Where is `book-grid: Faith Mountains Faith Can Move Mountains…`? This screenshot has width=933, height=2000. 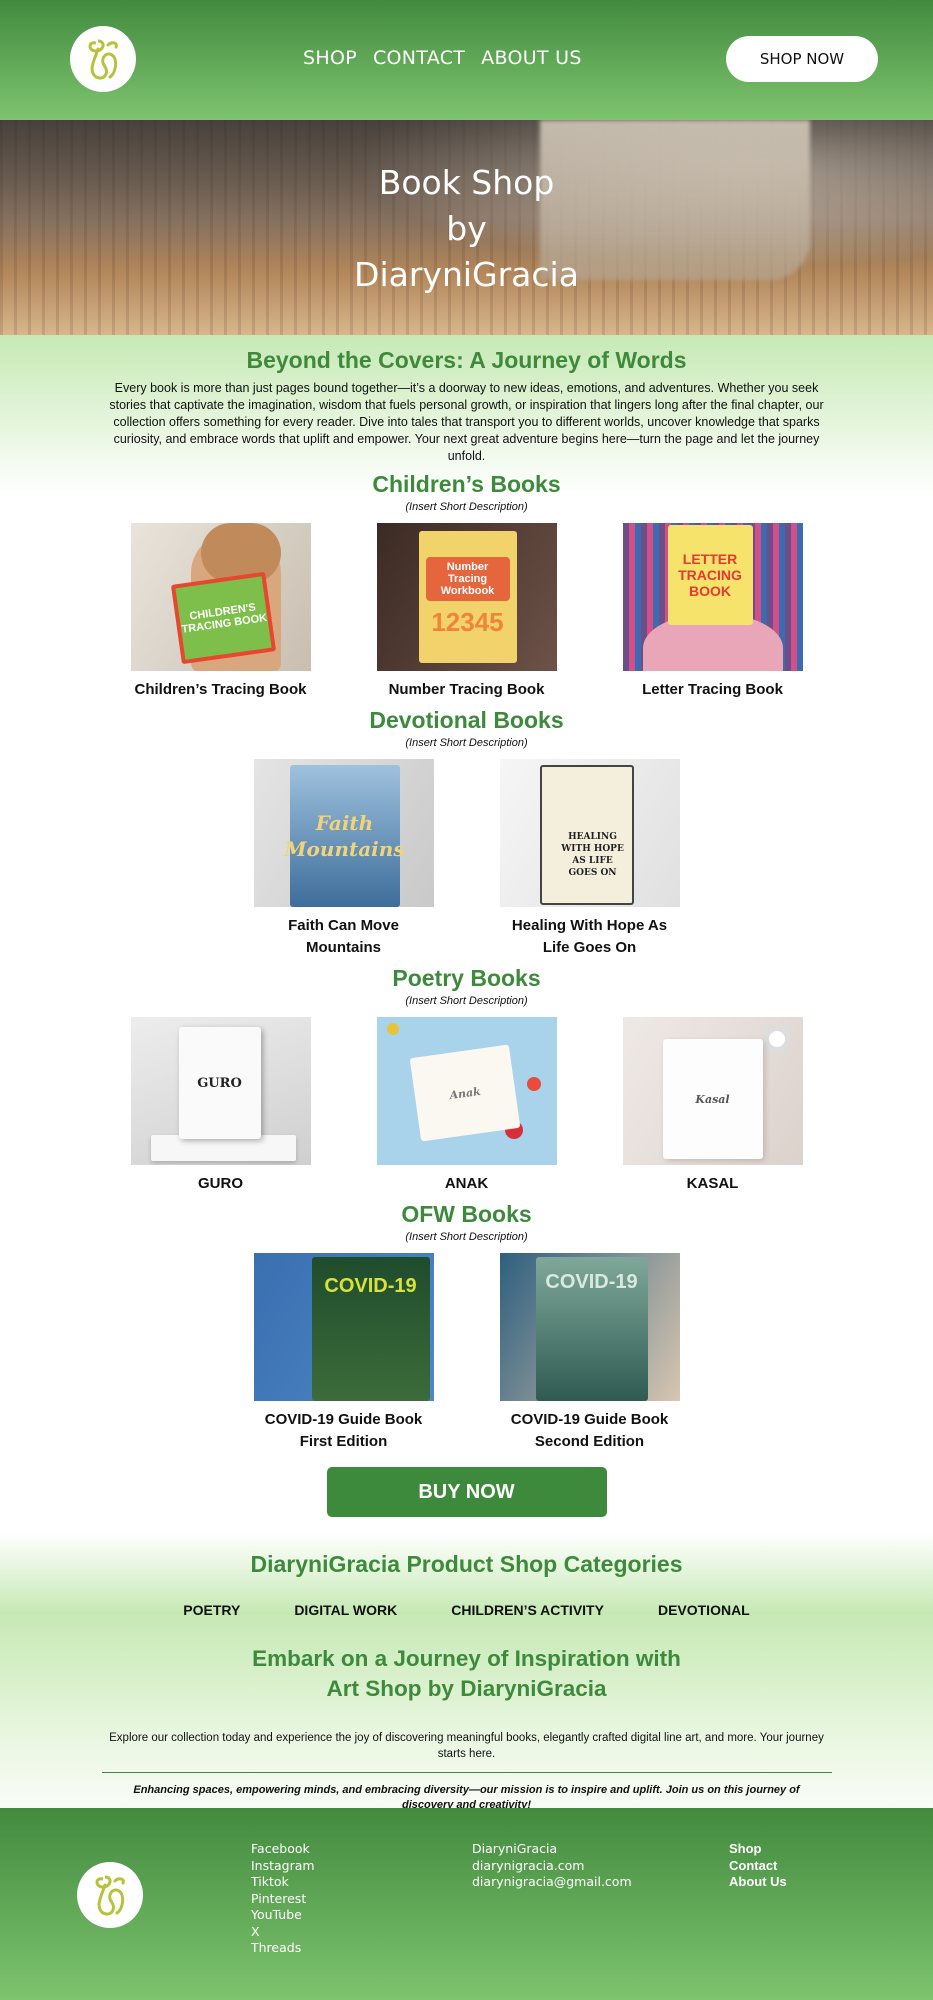 book-grid: Faith Mountains Faith Can Move Mountains… is located at coordinates (466, 859).